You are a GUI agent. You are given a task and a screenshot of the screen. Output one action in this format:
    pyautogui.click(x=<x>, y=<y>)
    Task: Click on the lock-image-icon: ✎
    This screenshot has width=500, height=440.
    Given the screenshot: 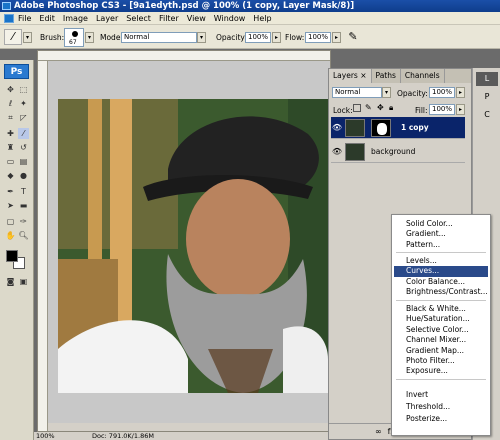 What is the action you would take?
    pyautogui.click(x=368, y=107)
    